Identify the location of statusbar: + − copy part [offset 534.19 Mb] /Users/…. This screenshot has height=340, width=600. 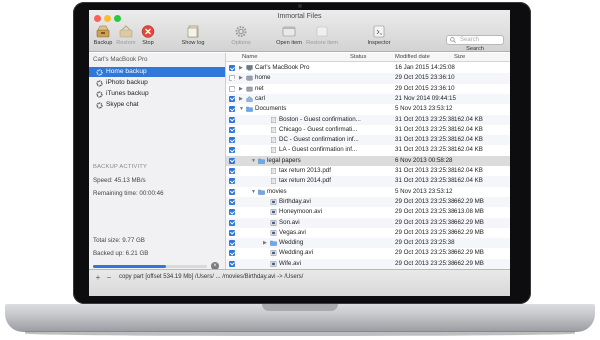
(299, 282).